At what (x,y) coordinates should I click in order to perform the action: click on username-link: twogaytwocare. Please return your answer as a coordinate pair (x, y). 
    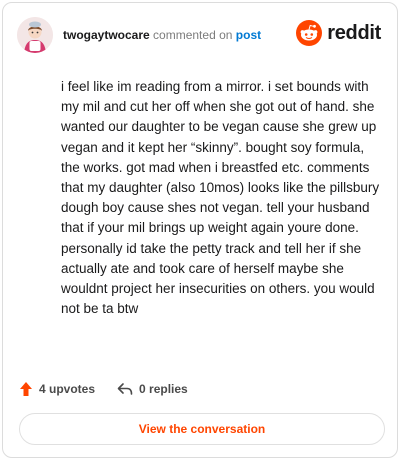
    Looking at the image, I should click on (106, 35).